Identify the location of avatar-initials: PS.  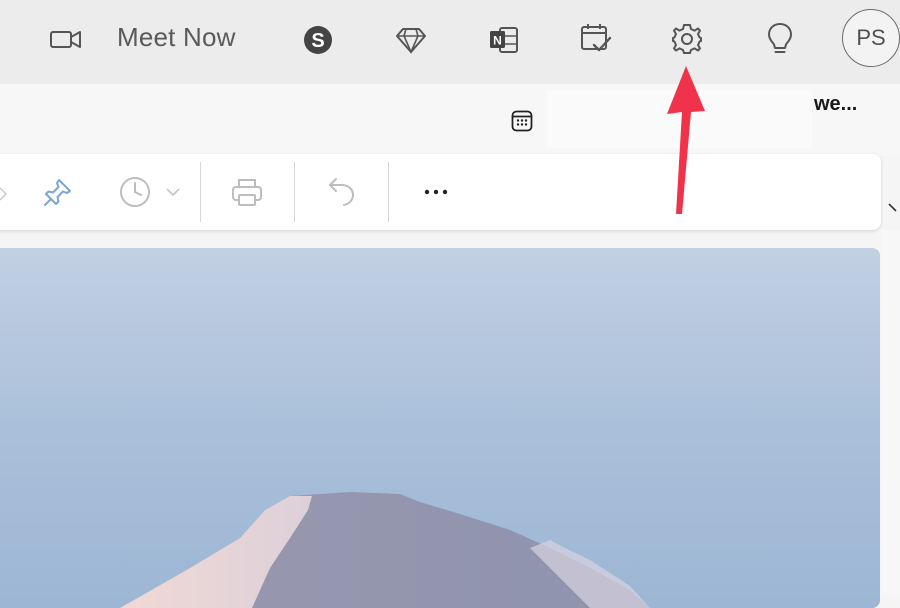
(871, 37).